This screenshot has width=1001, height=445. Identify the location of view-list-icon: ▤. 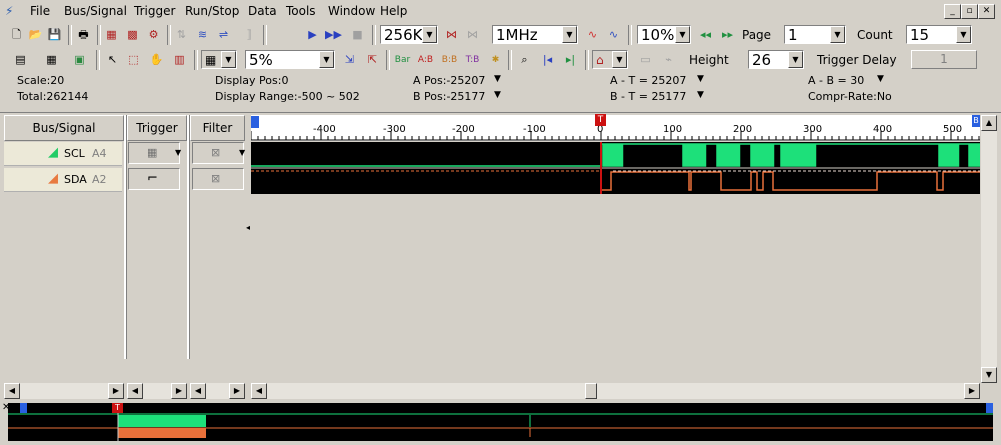
(20, 60).